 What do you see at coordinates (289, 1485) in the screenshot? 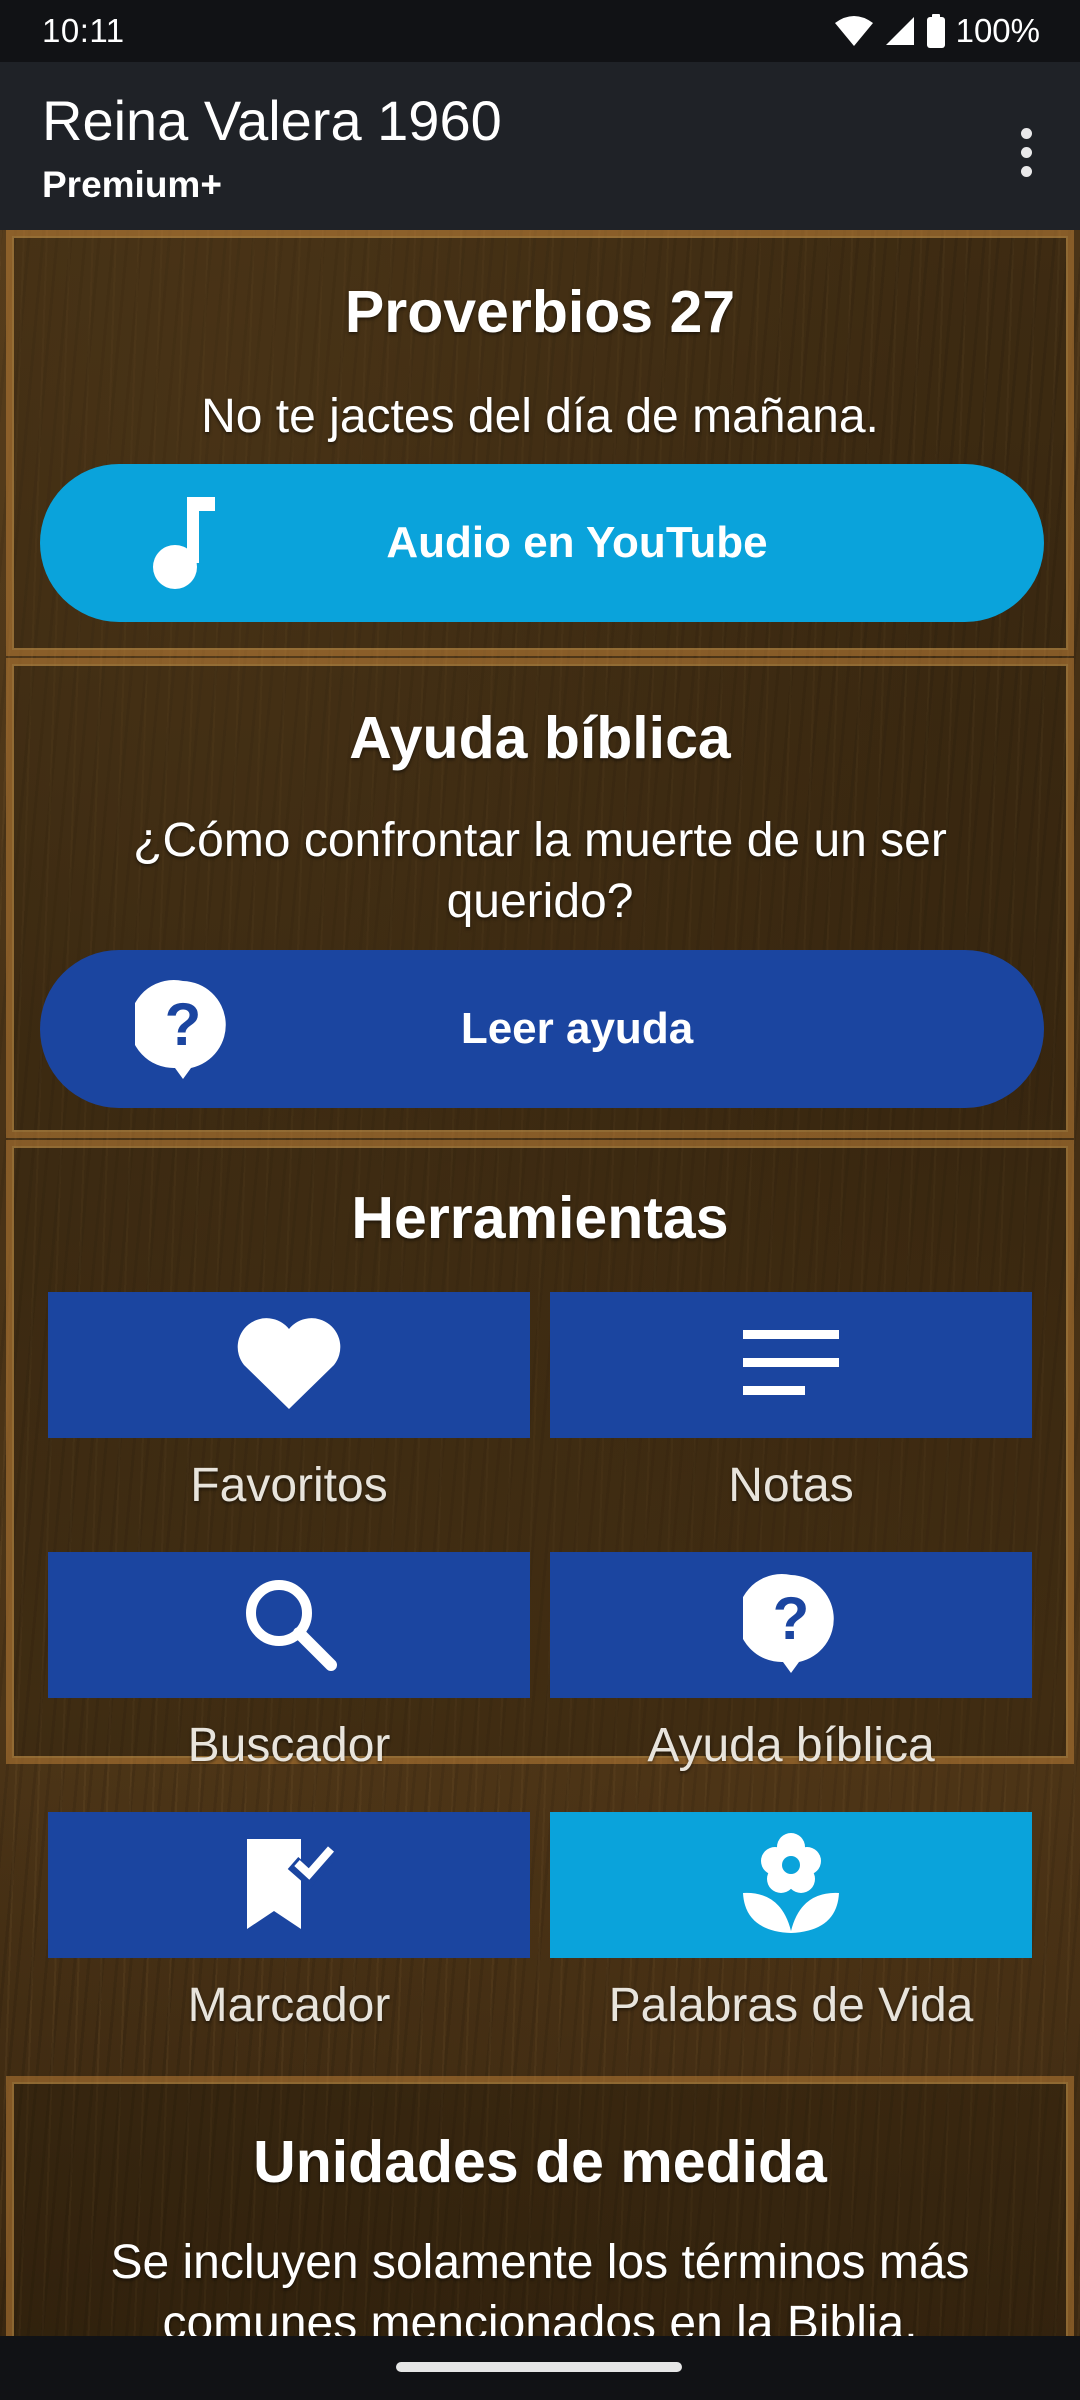
I see `favorites-label: Favoritos` at bounding box center [289, 1485].